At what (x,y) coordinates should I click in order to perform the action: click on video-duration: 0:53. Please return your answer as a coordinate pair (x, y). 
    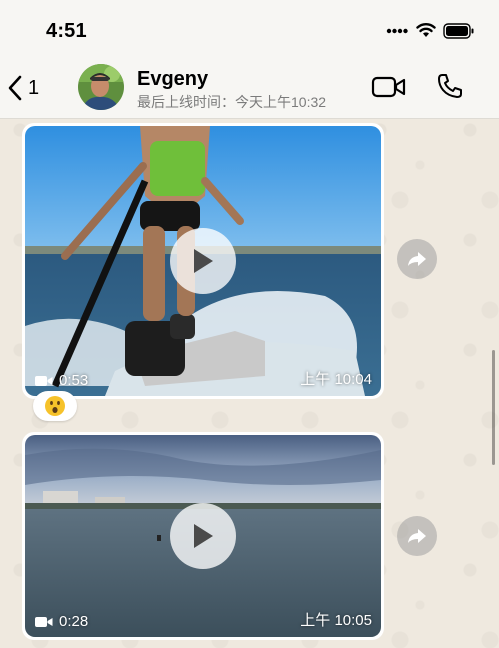
    Looking at the image, I should click on (61, 380).